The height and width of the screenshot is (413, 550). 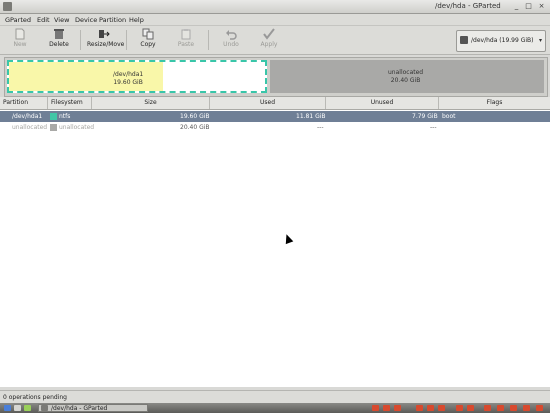 What do you see at coordinates (59, 34) in the screenshot?
I see `delete-icon` at bounding box center [59, 34].